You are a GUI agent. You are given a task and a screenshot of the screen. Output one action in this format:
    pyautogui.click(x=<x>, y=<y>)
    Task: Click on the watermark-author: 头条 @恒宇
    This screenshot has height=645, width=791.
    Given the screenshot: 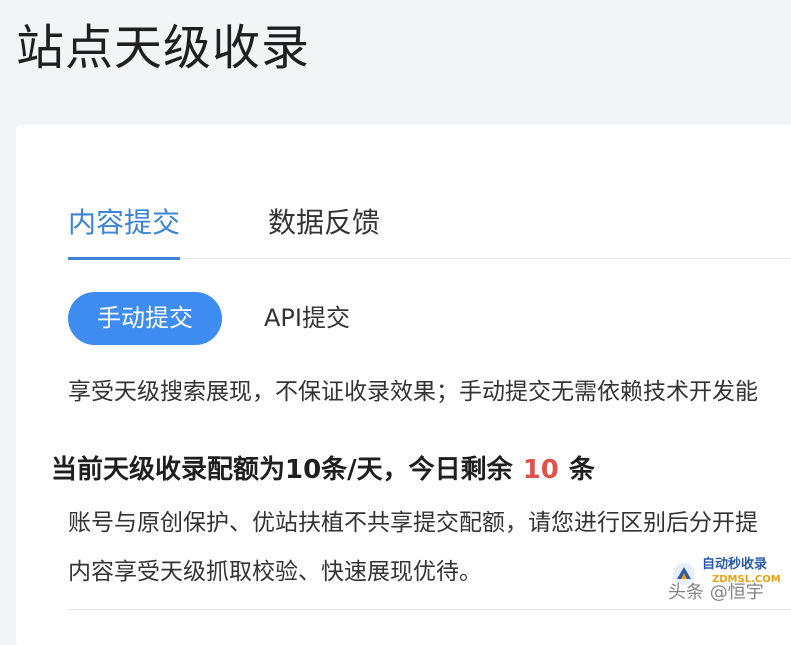 What is the action you would take?
    pyautogui.click(x=716, y=592)
    